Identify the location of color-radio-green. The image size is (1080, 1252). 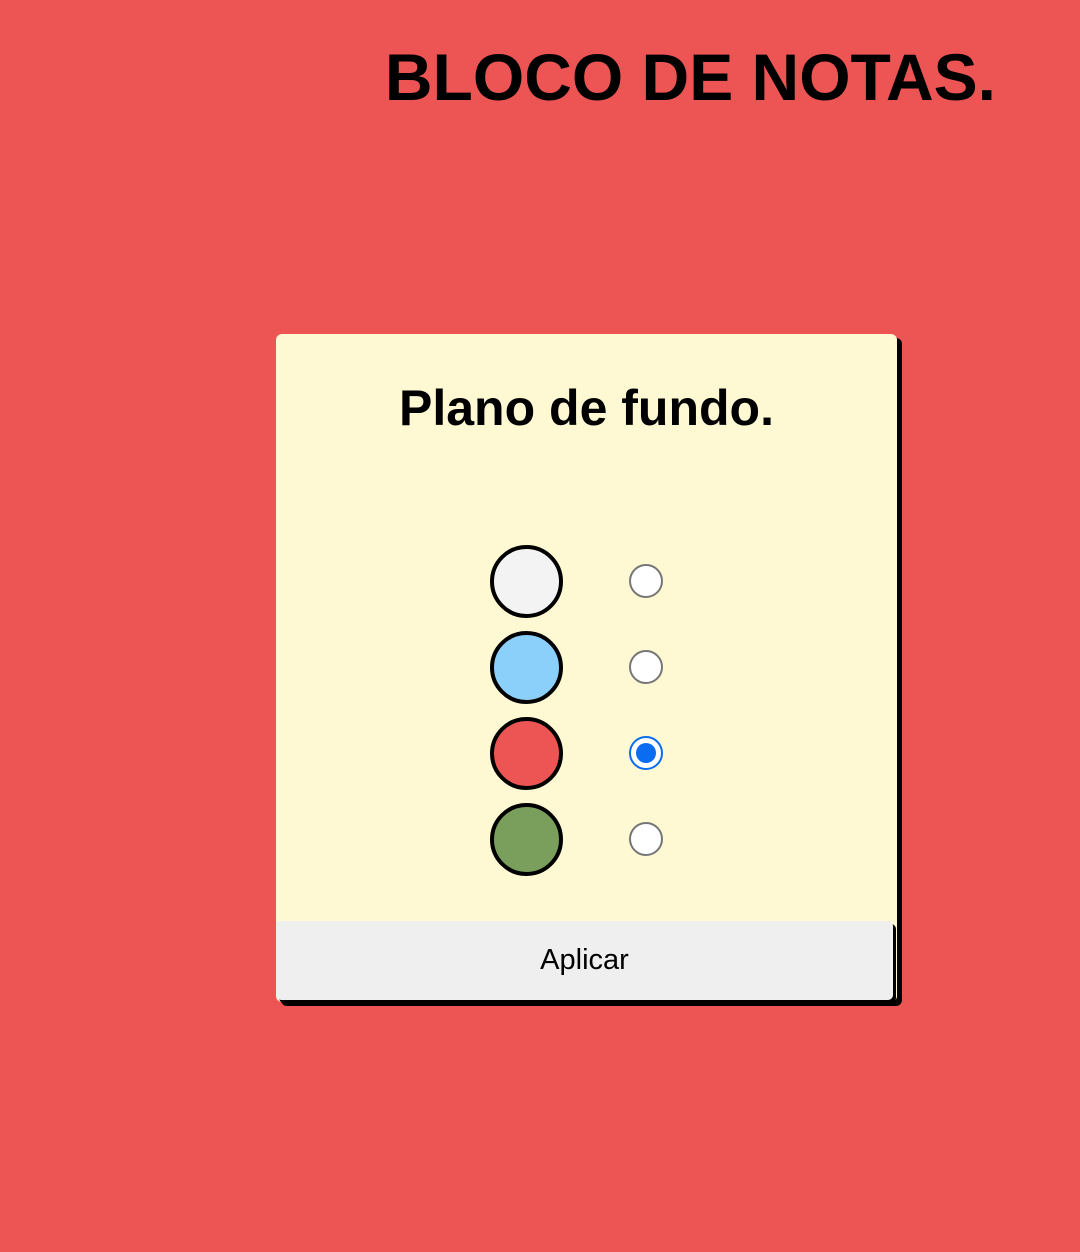
(646, 839).